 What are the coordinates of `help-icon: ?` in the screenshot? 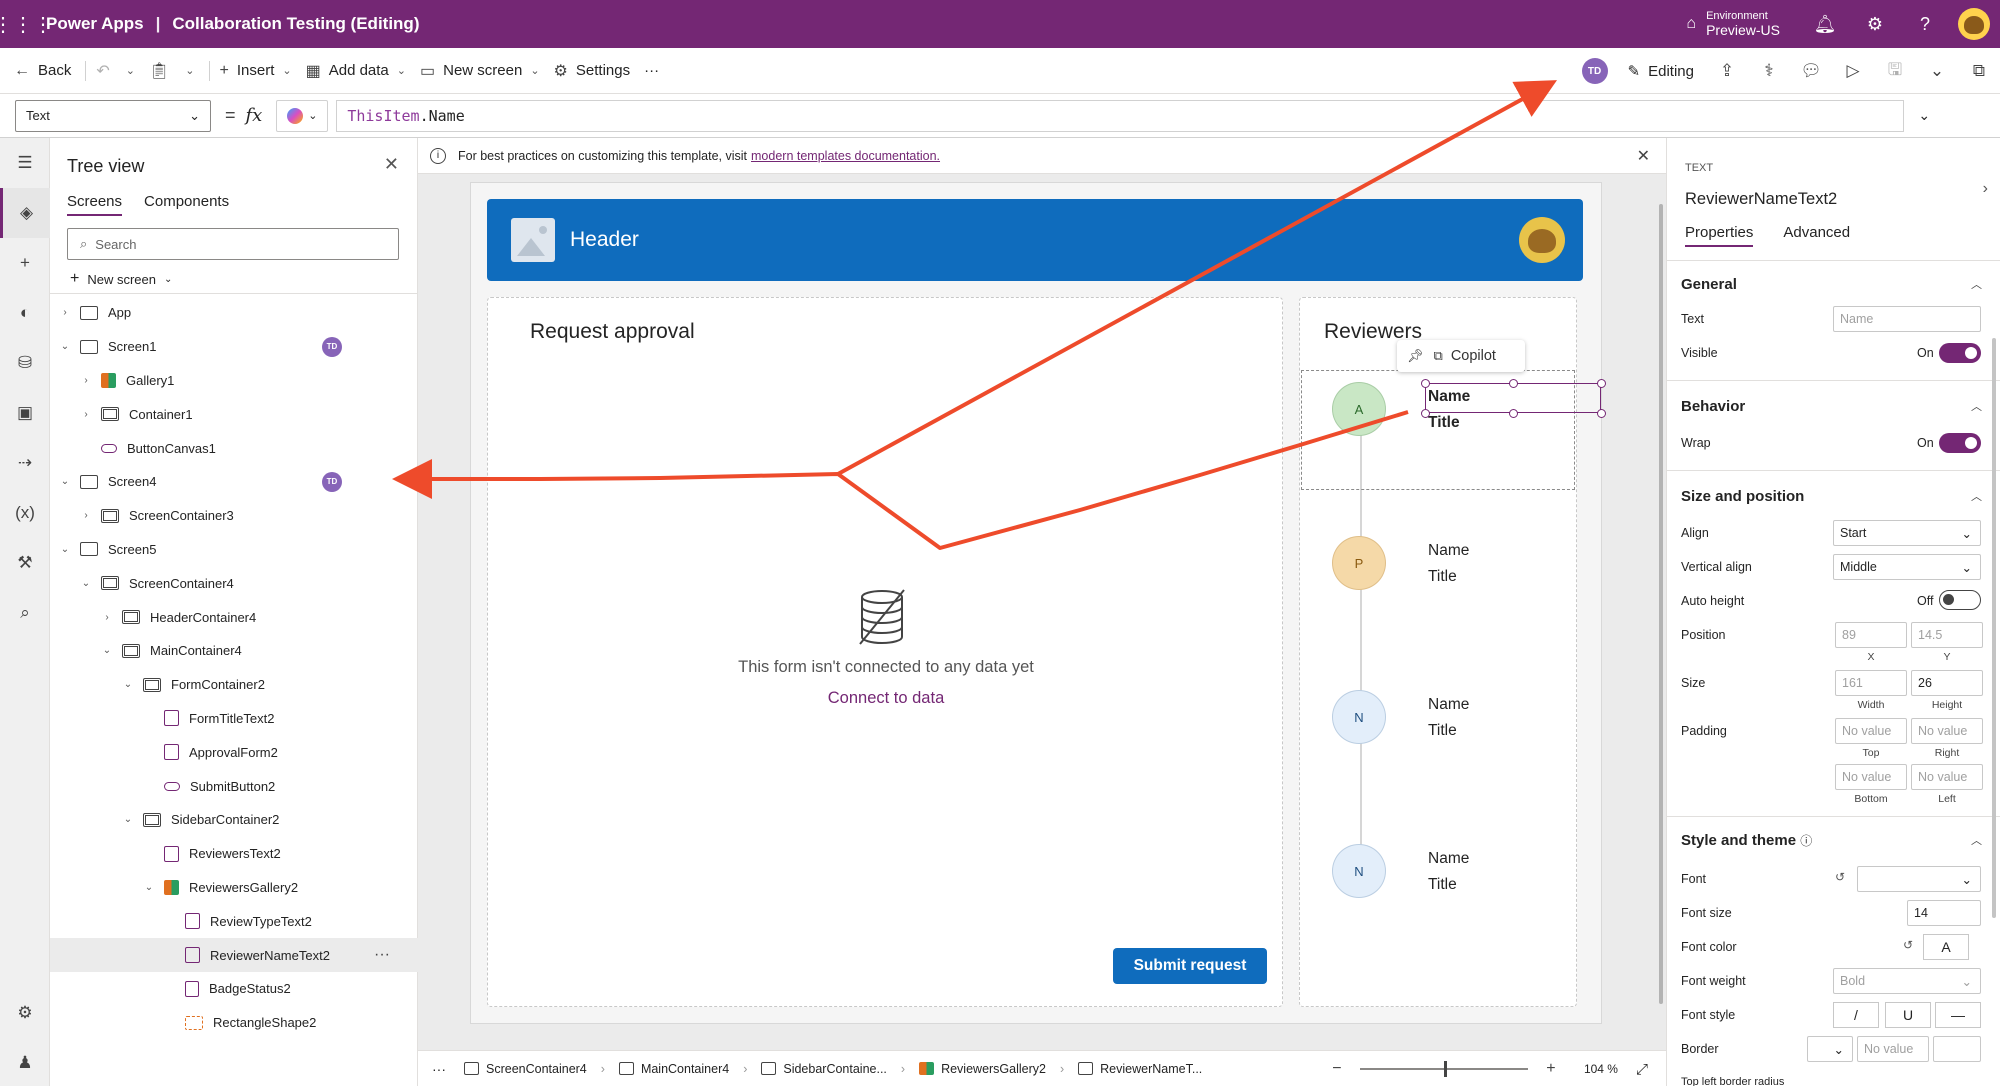 It's located at (1925, 24).